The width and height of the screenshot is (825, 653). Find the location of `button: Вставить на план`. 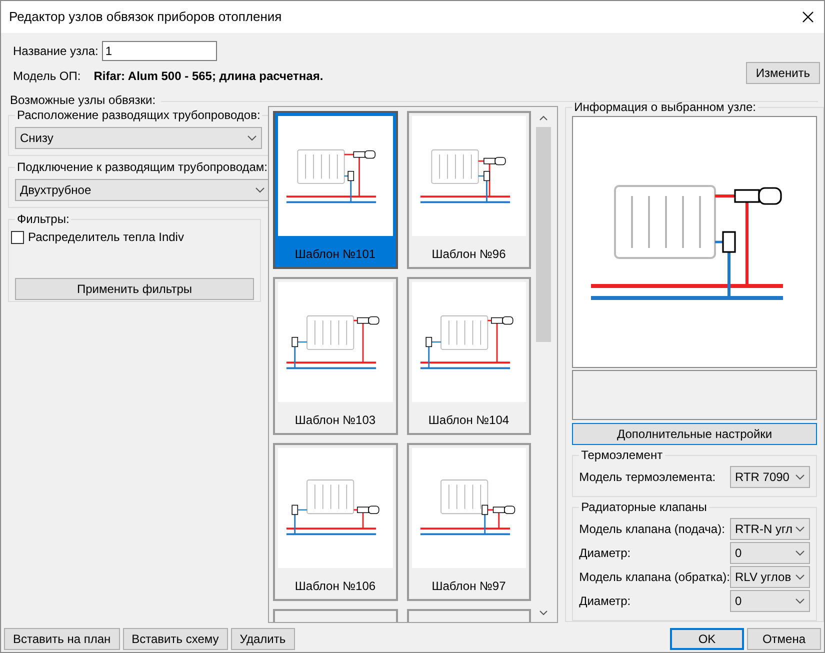

button: Вставить на план is located at coordinates (62, 639).